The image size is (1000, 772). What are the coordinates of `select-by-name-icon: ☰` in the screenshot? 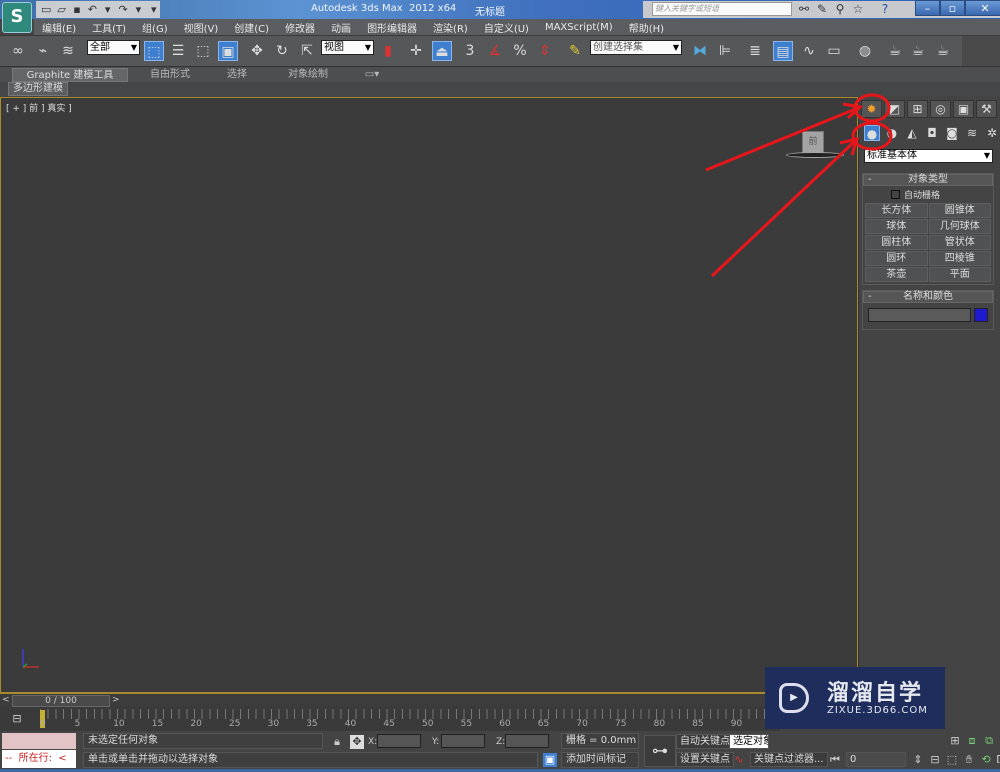 It's located at (178, 51).